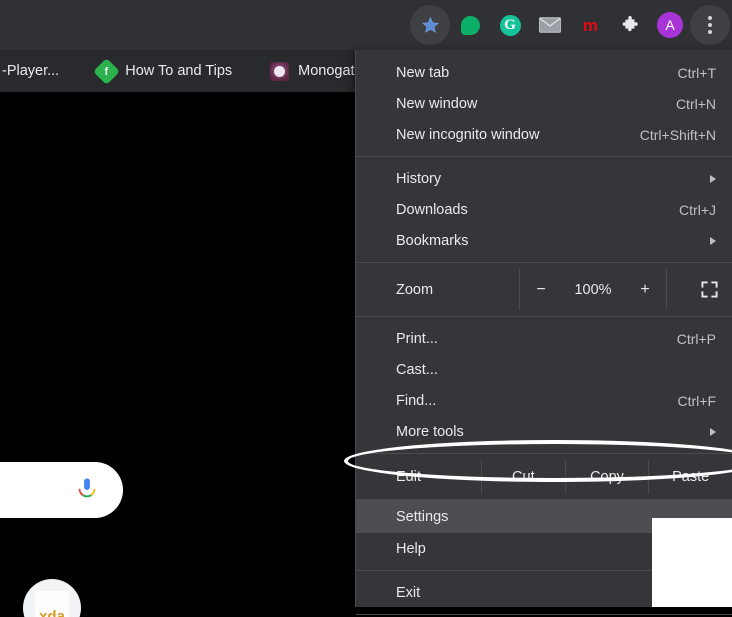 This screenshot has height=617, width=732. What do you see at coordinates (697, 72) in the screenshot?
I see `menu-item-shortcut: Ctrl+T` at bounding box center [697, 72].